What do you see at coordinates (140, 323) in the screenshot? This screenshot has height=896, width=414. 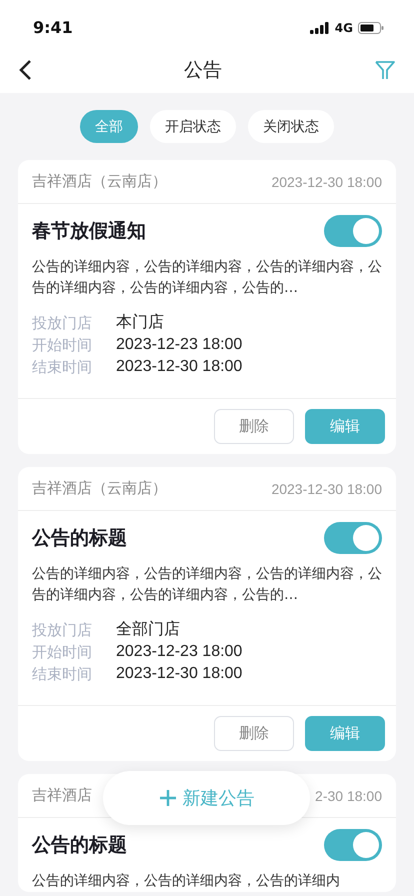 I see `info-value: 本门店` at bounding box center [140, 323].